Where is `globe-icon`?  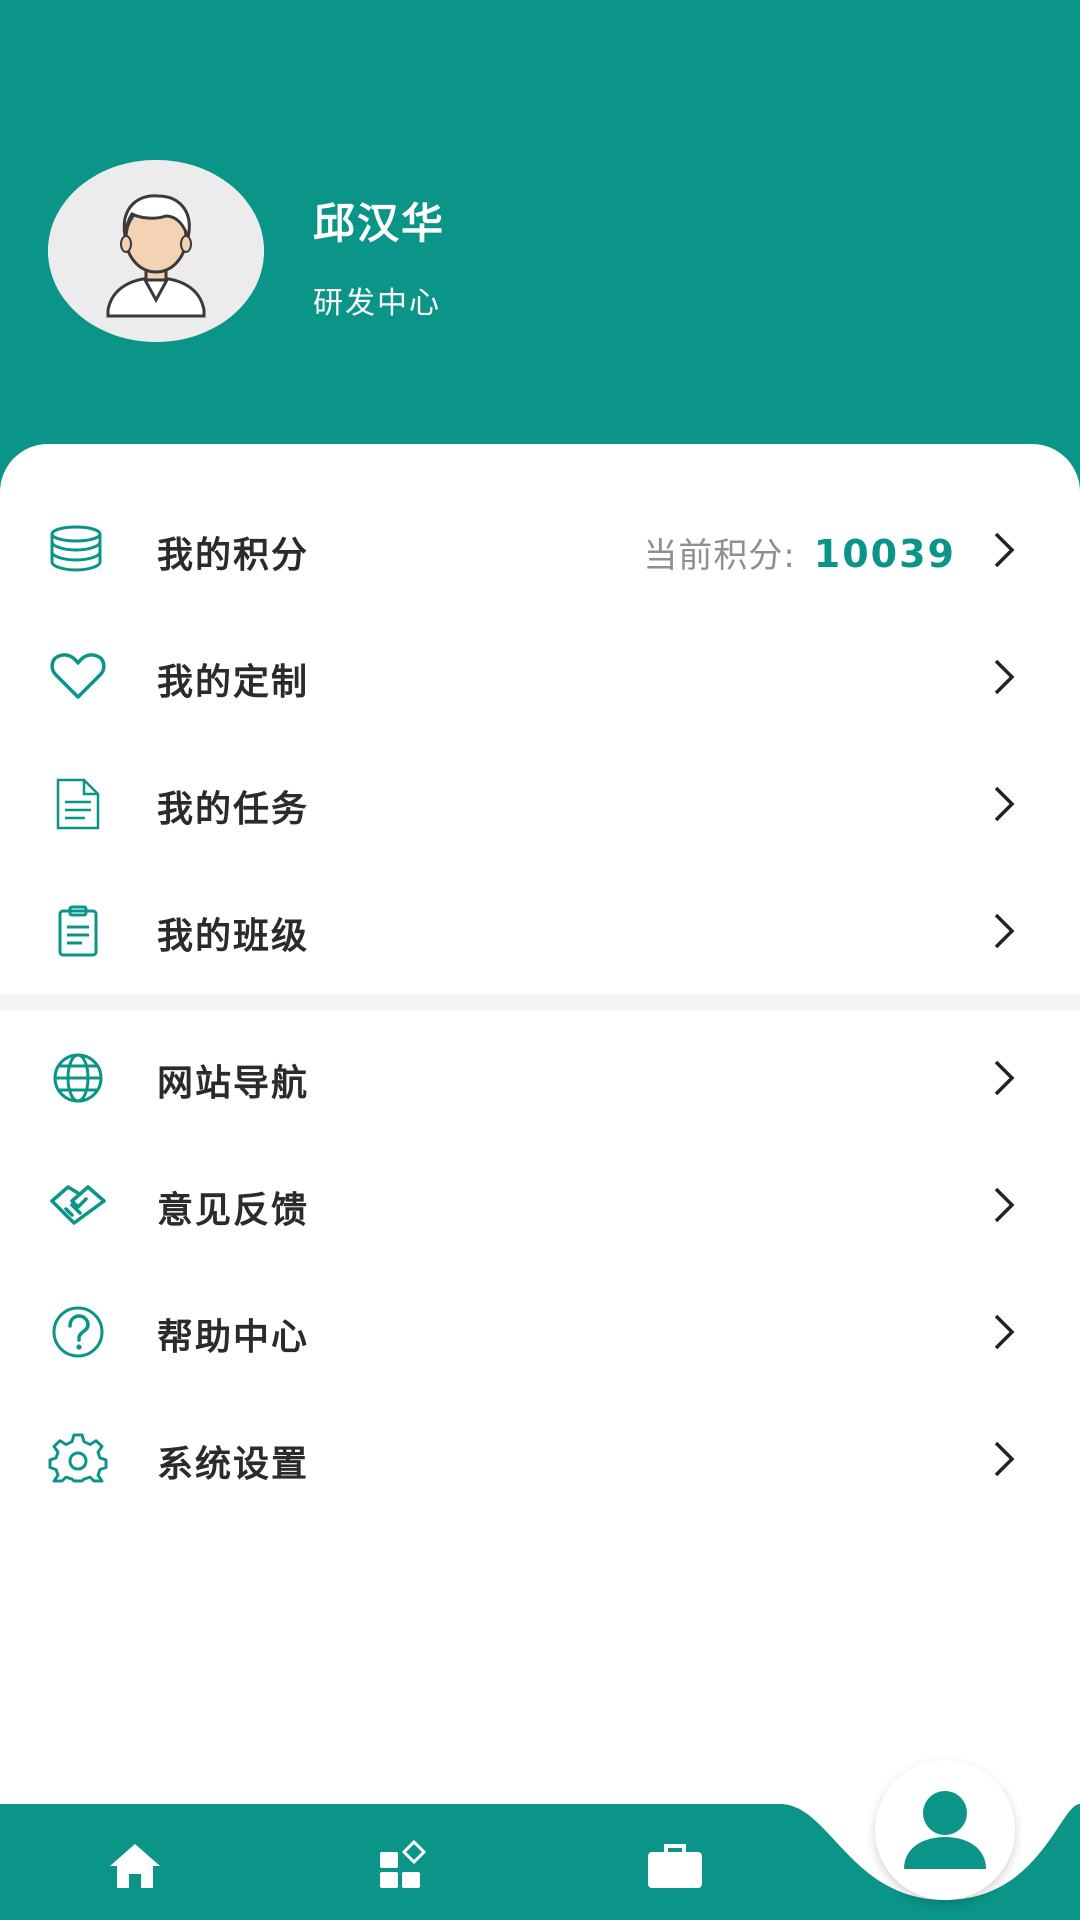
globe-icon is located at coordinates (78, 1078).